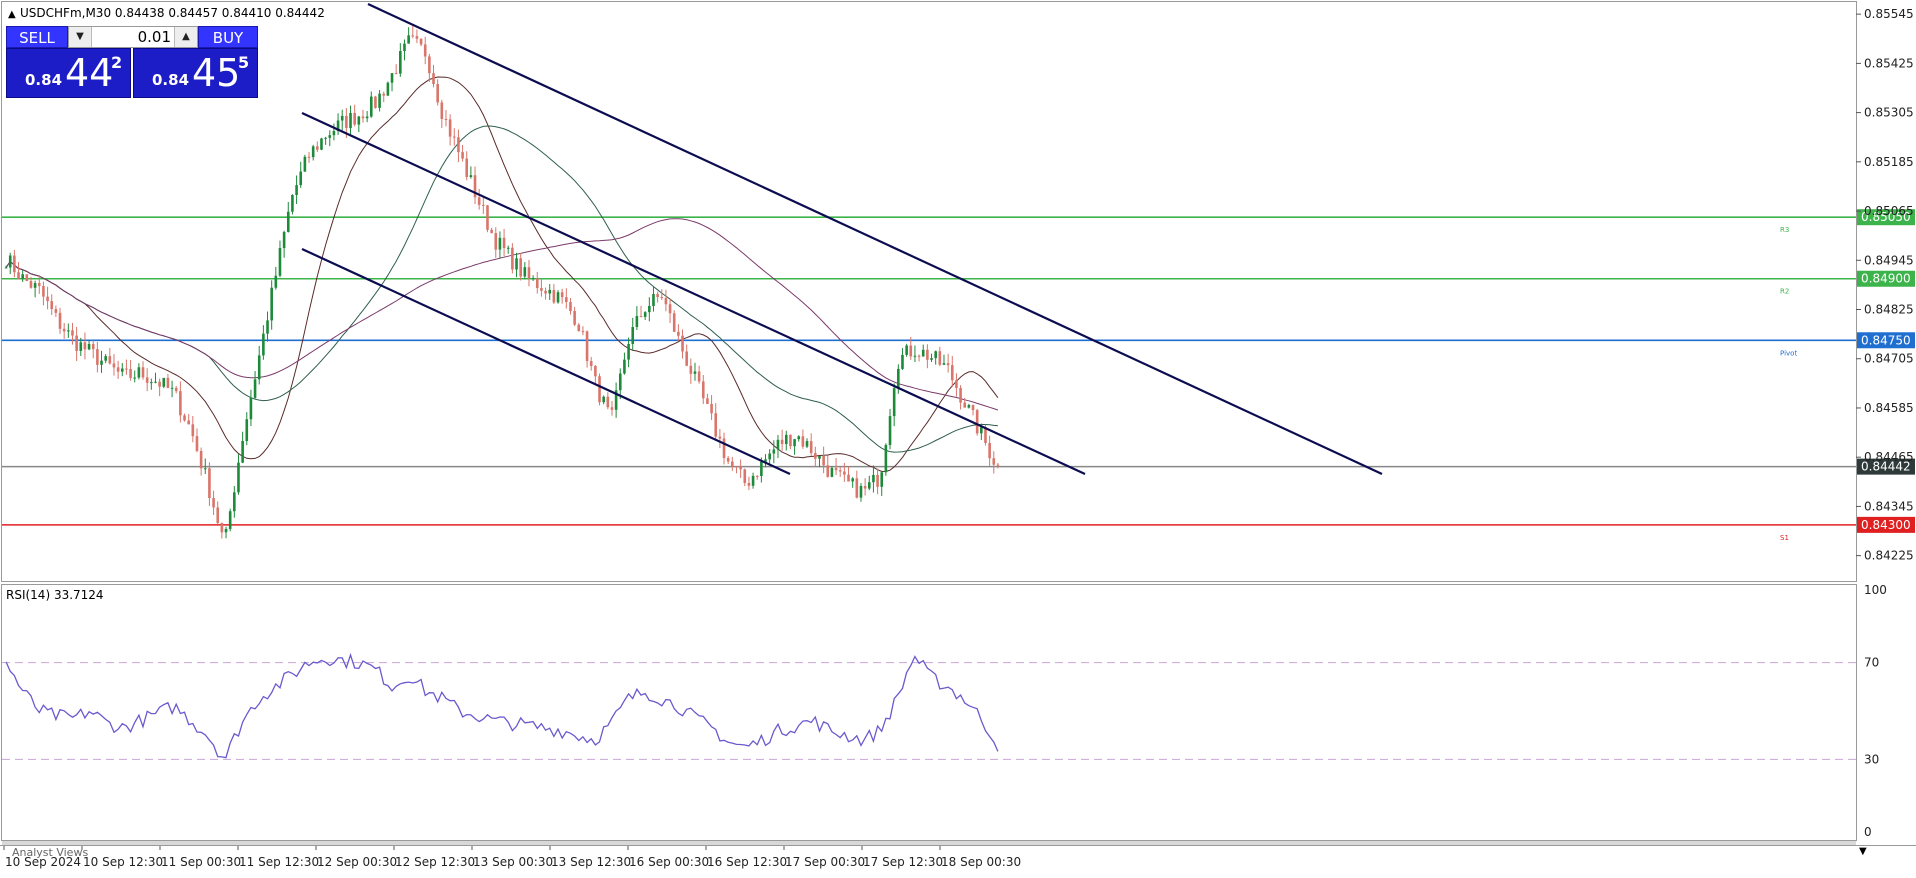 Image resolution: width=1916 pixels, height=878 pixels. What do you see at coordinates (123, 862) in the screenshot?
I see `time-tick-label: 10 Sep 12:30` at bounding box center [123, 862].